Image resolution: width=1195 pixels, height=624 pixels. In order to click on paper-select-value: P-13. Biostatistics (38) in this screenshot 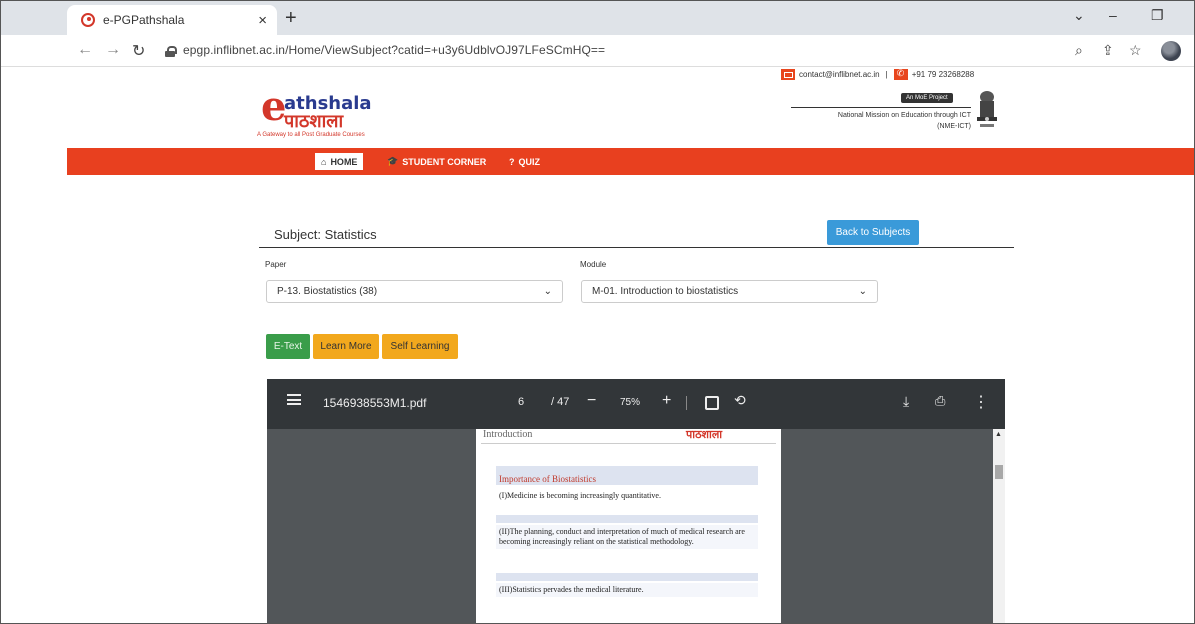, I will do `click(327, 291)`.